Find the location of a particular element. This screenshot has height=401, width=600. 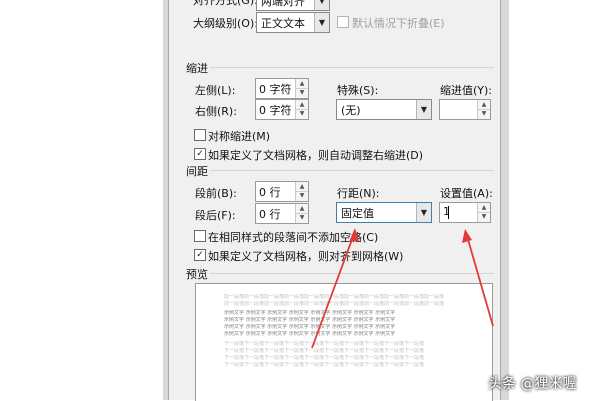

alignment-select: 两端对齐 ▼ is located at coordinates (293, 5).